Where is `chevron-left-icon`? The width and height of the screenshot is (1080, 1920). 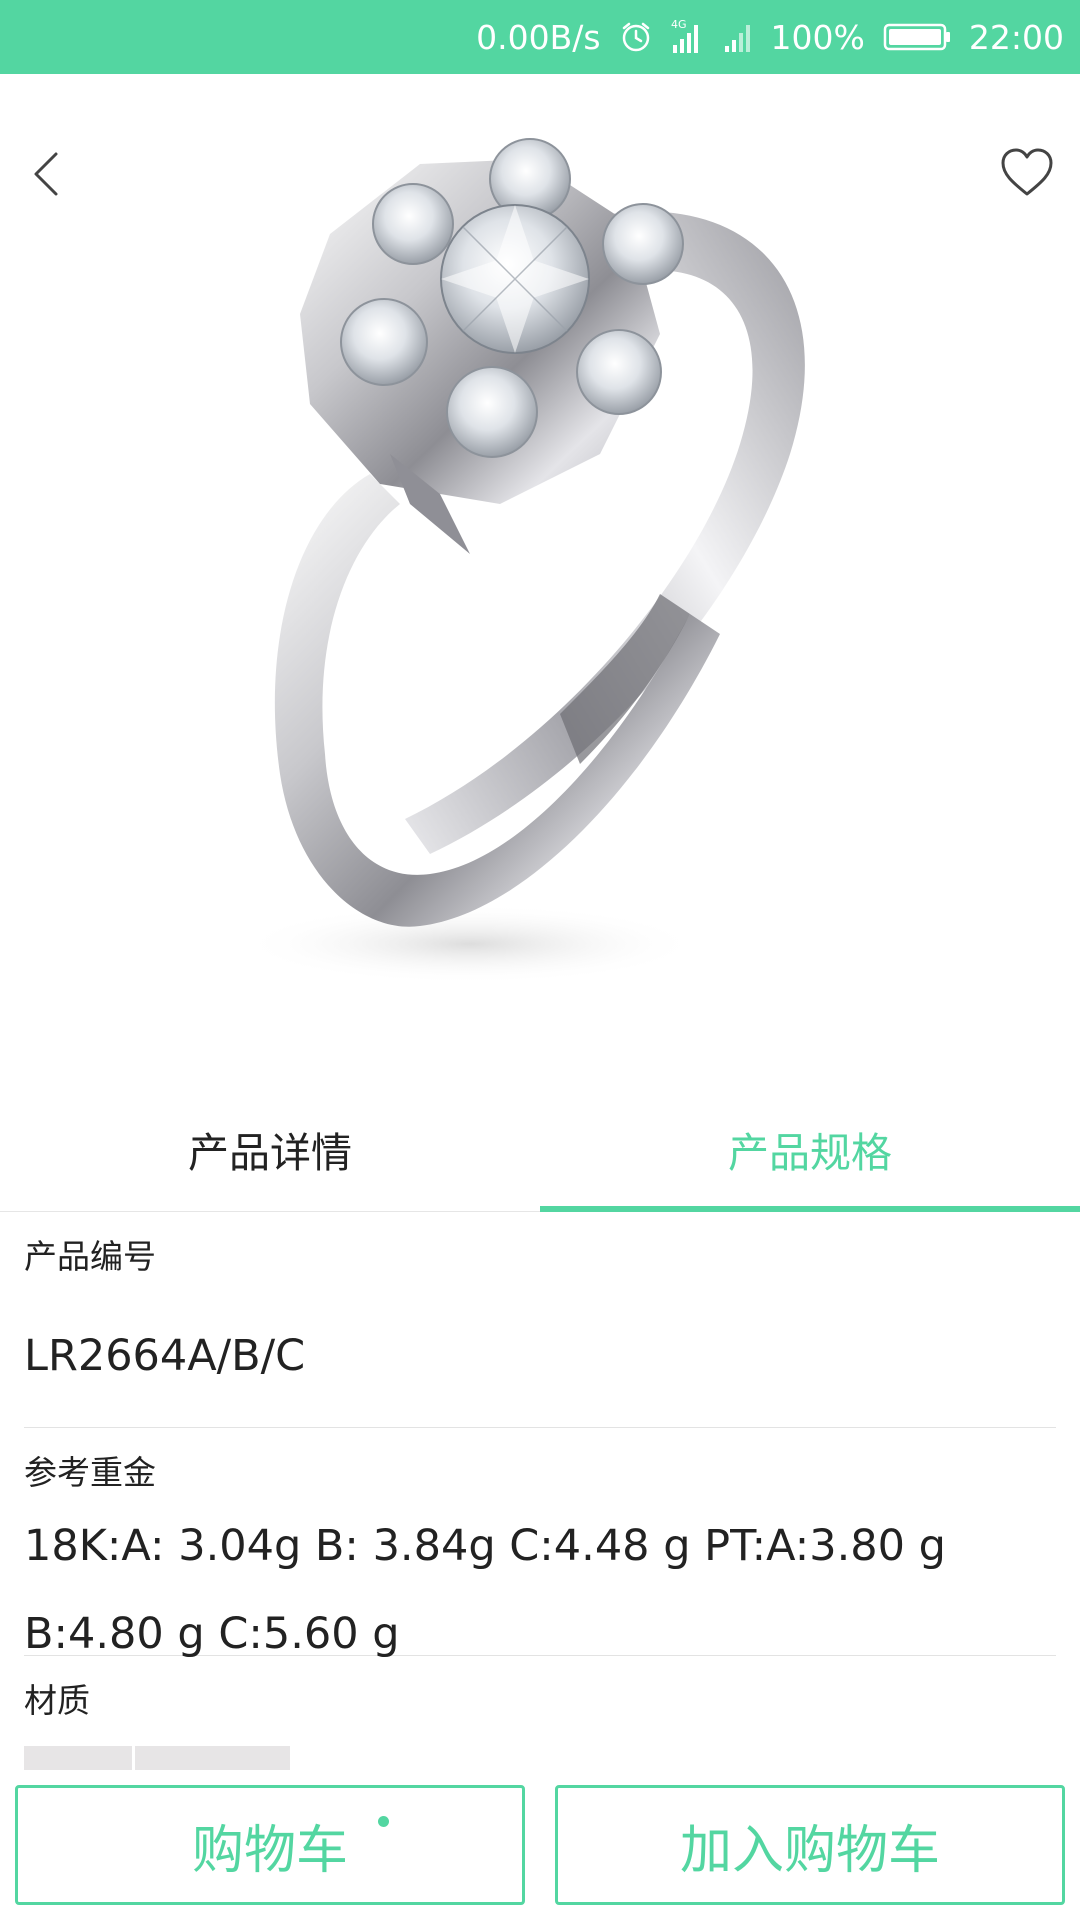
chevron-left-icon is located at coordinates (46, 174).